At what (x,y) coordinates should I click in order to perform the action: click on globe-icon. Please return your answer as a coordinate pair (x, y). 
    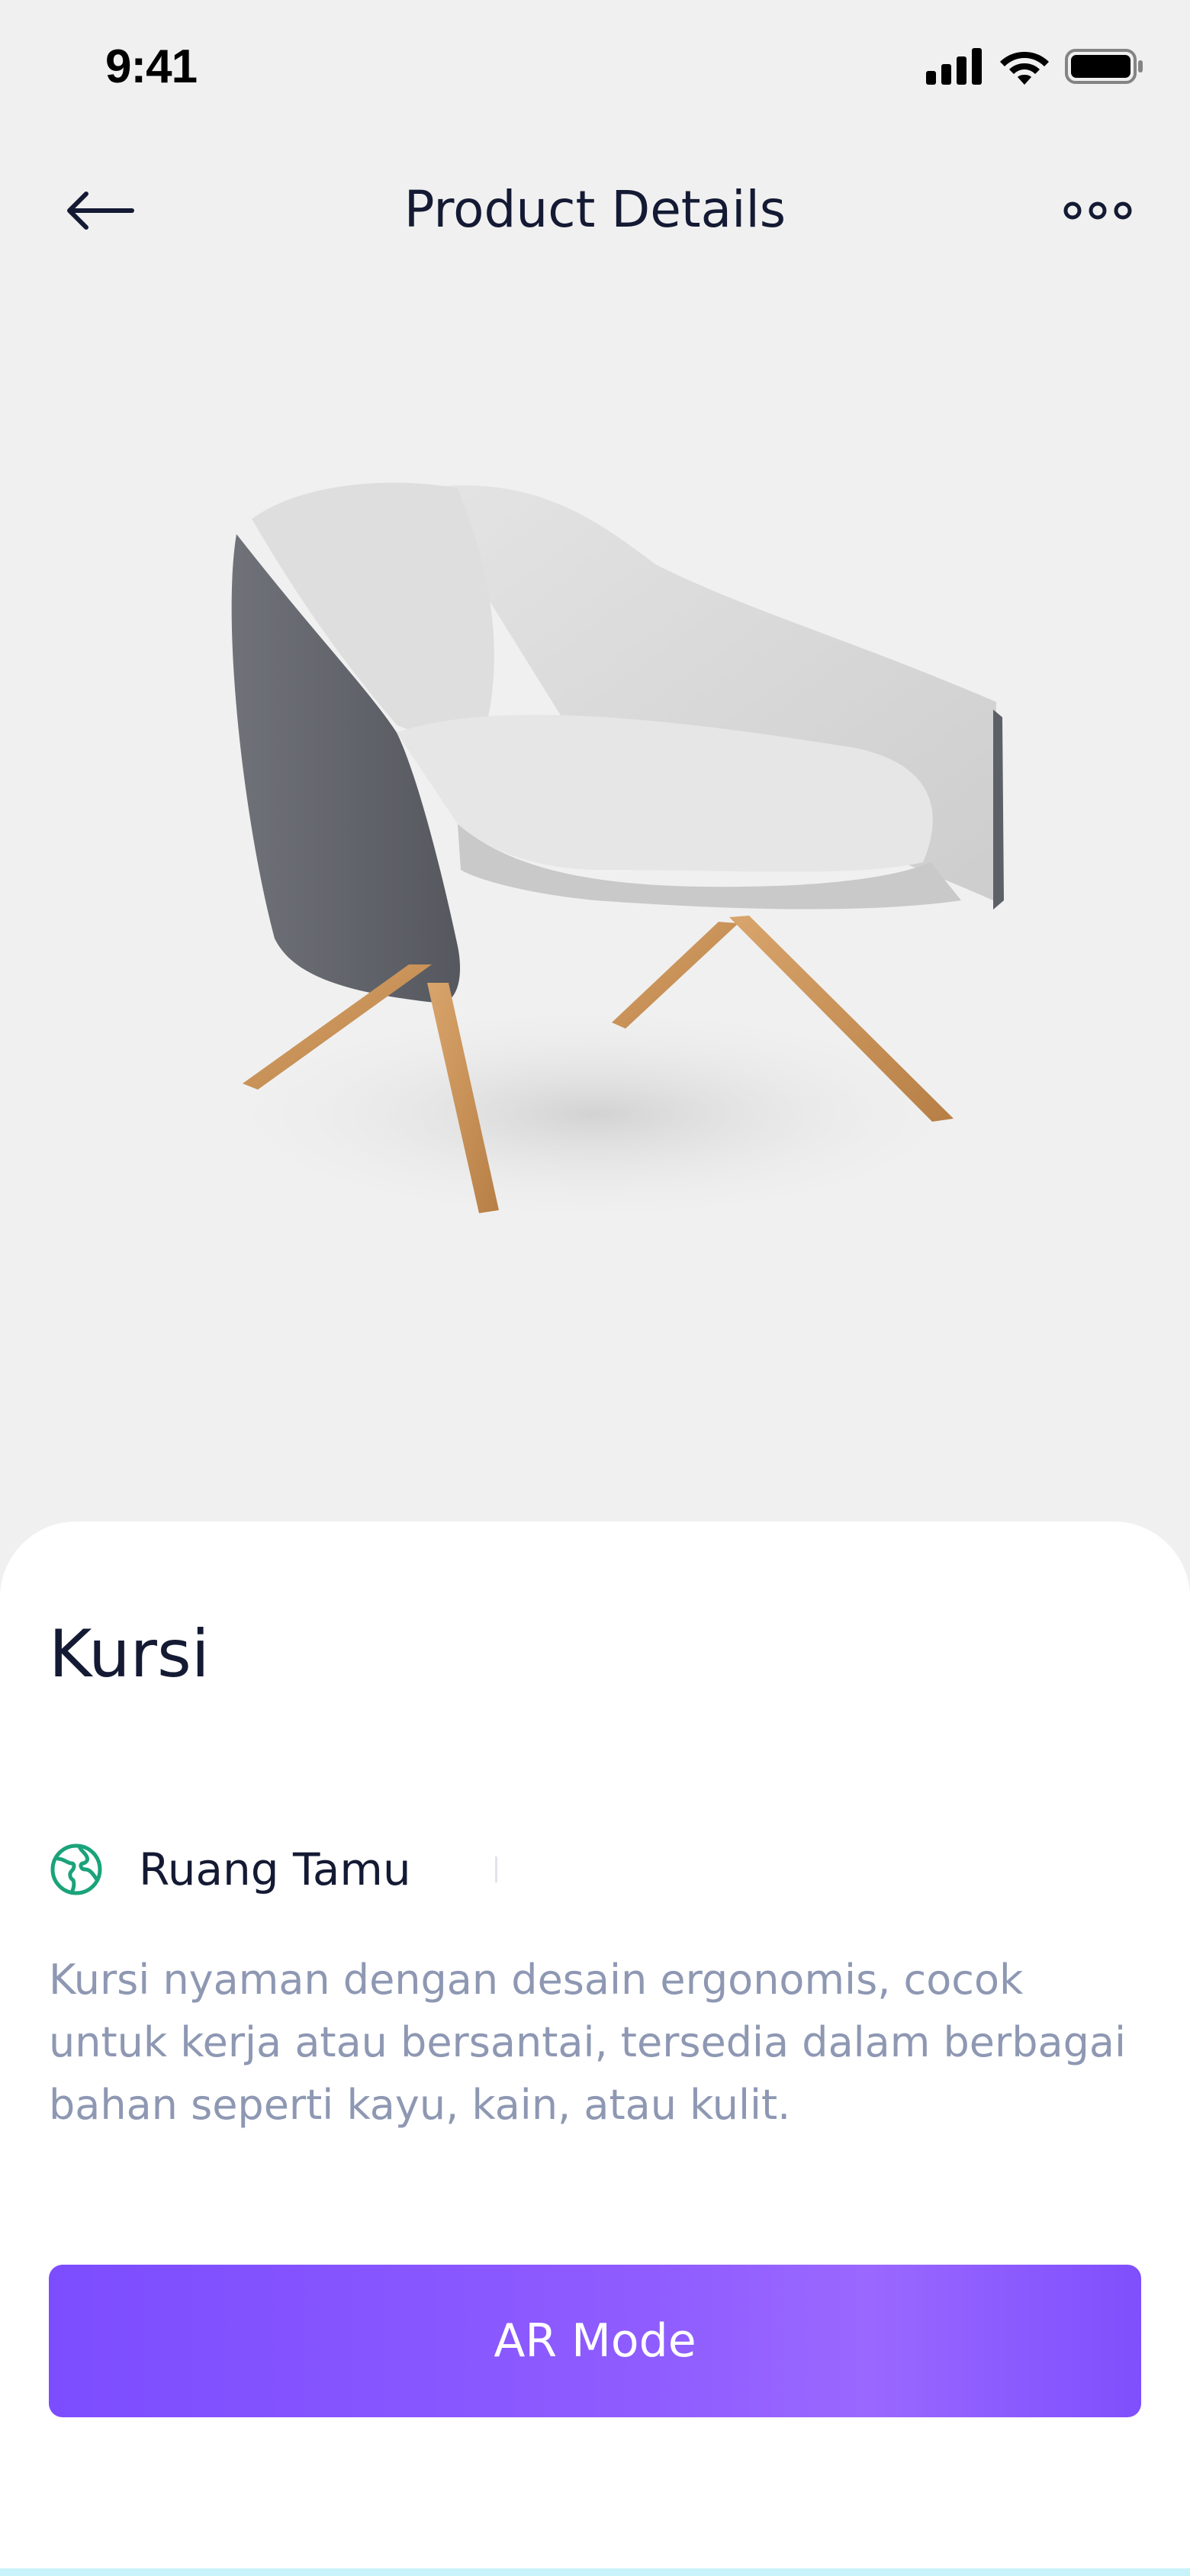
    Looking at the image, I should click on (76, 1869).